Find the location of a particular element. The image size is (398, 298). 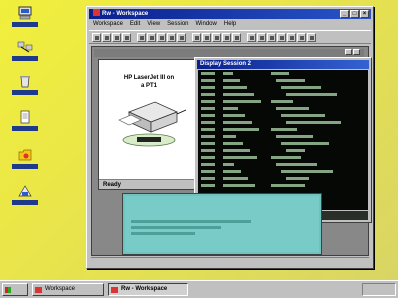

maximize-button: □ is located at coordinates (354, 14).